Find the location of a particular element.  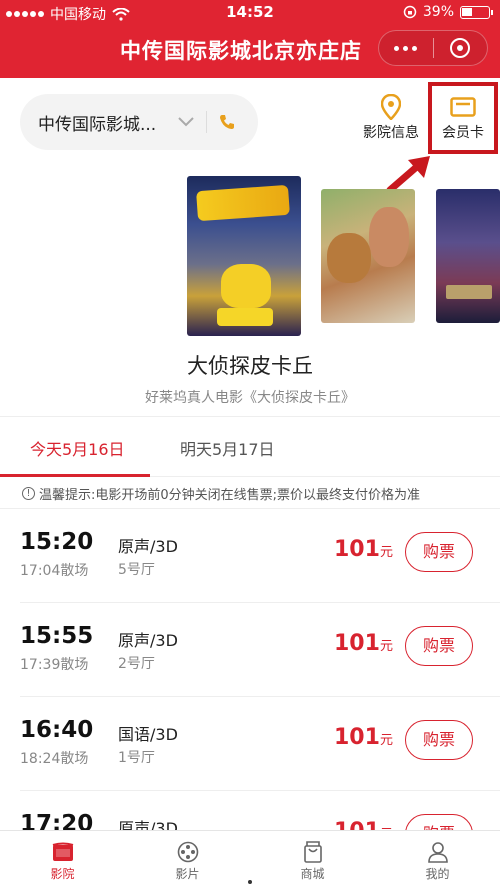

notice-bar: ! 温馨提示:电影开场前0分钟关闭在线售票;票价以最终支付价格为准 is located at coordinates (221, 493).